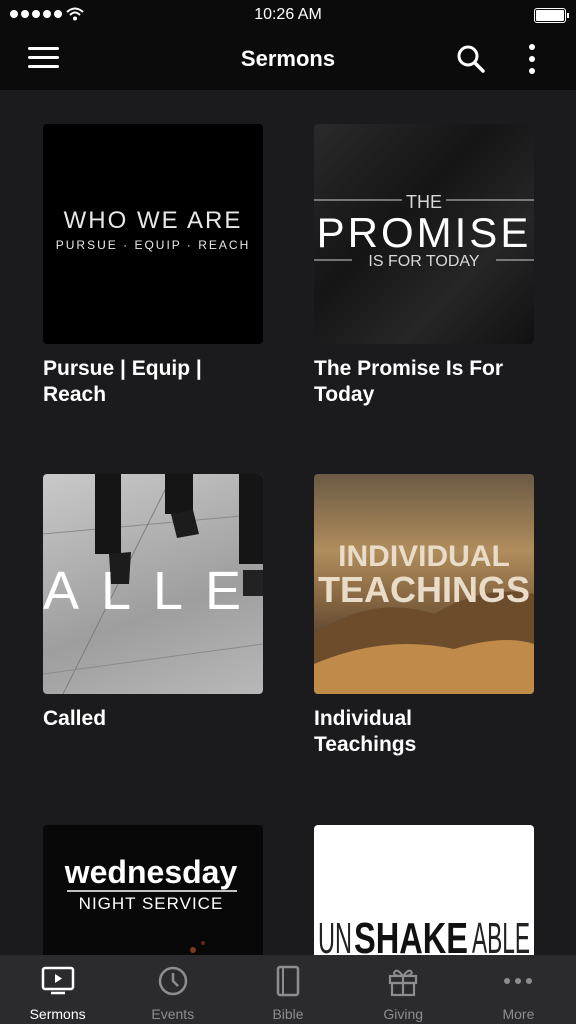 This screenshot has height=1024, width=576. I want to click on sermon-artwork: INDIVIDUAL TEACHINGS, so click(424, 584).